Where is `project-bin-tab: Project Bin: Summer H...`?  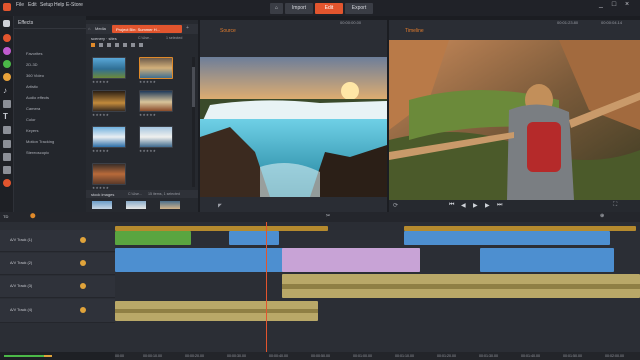 project-bin-tab: Project Bin: Summer H... is located at coordinates (147, 29).